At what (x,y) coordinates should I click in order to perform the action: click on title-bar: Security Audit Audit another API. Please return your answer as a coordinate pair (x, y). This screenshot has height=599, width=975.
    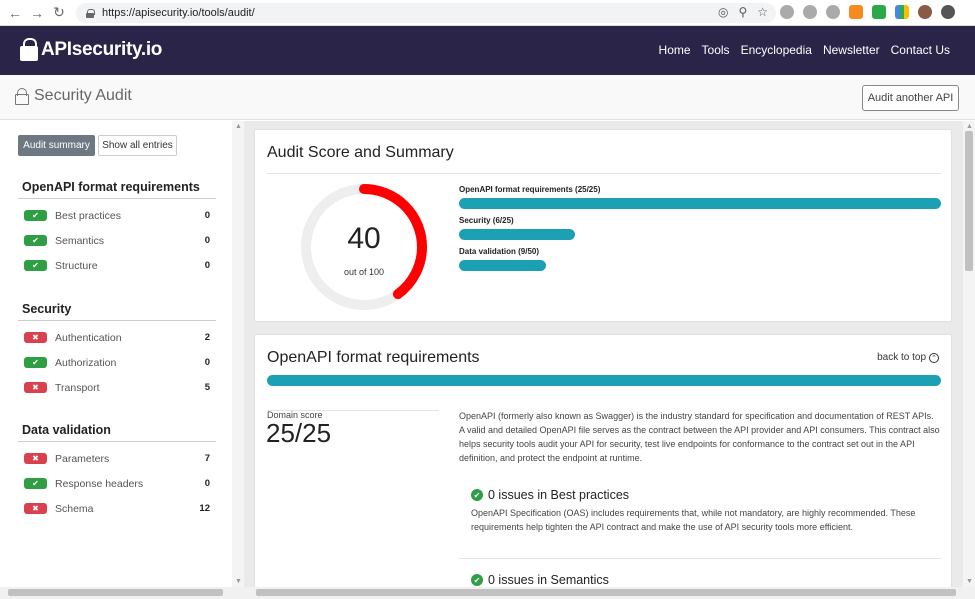
    Looking at the image, I should click on (487, 97).